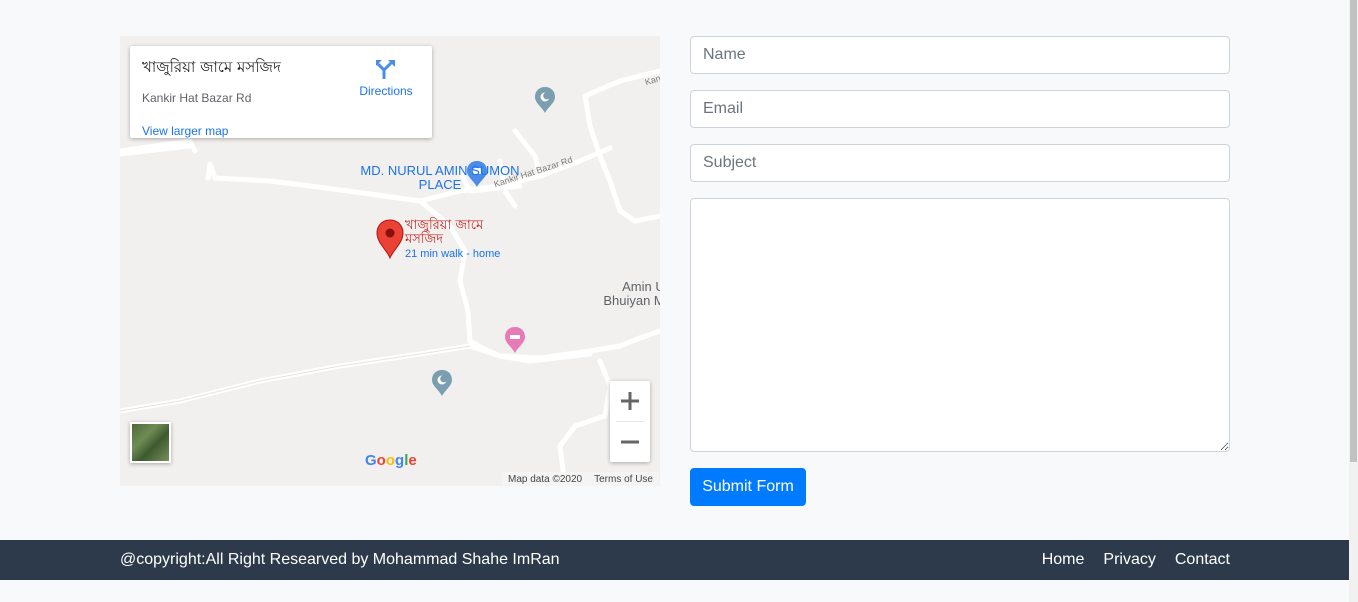 This screenshot has height=602, width=1358. What do you see at coordinates (960, 109) in the screenshot?
I see `email-input` at bounding box center [960, 109].